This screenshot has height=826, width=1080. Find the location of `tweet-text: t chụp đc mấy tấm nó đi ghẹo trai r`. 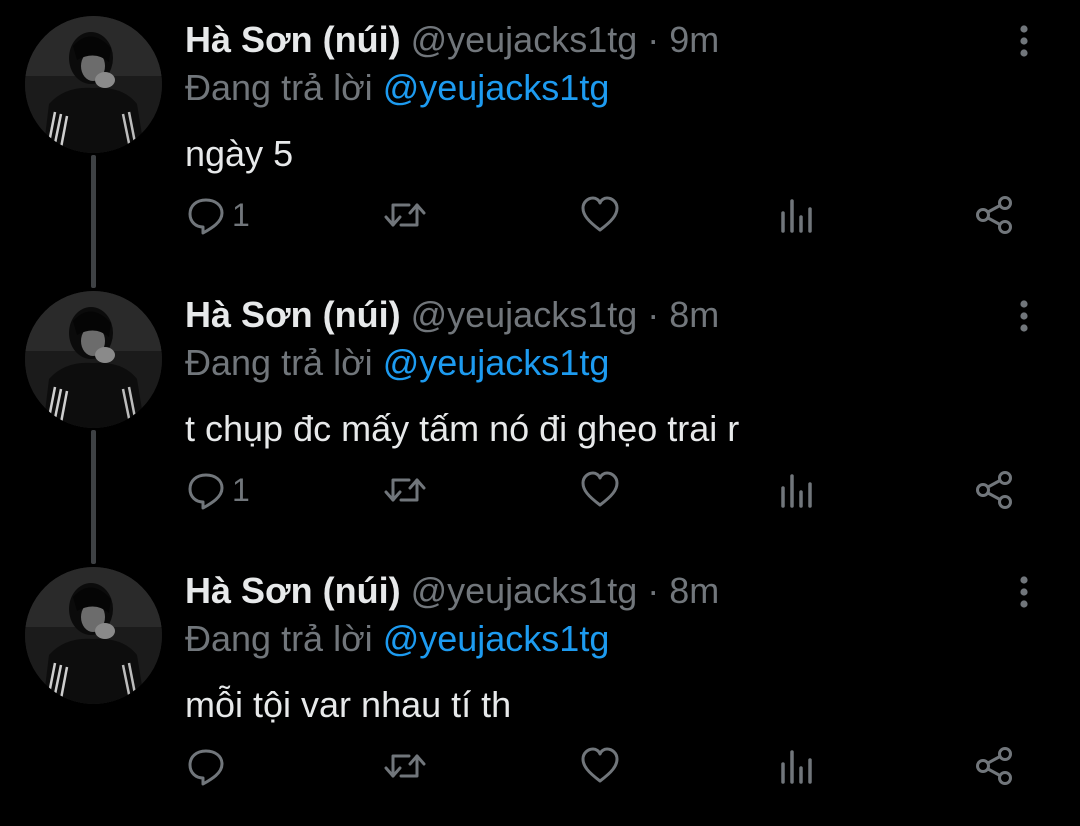

tweet-text: t chụp đc mấy tấm nó đi ghẹo trai r is located at coordinates (462, 428).